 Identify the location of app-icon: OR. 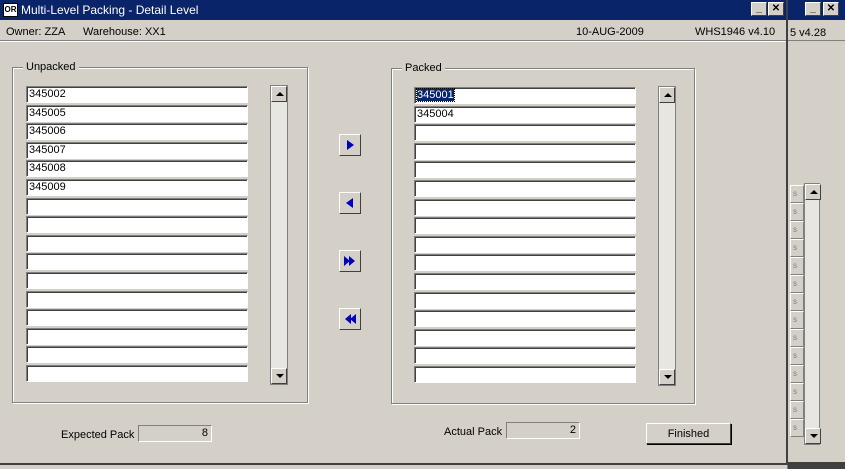
(10, 10).